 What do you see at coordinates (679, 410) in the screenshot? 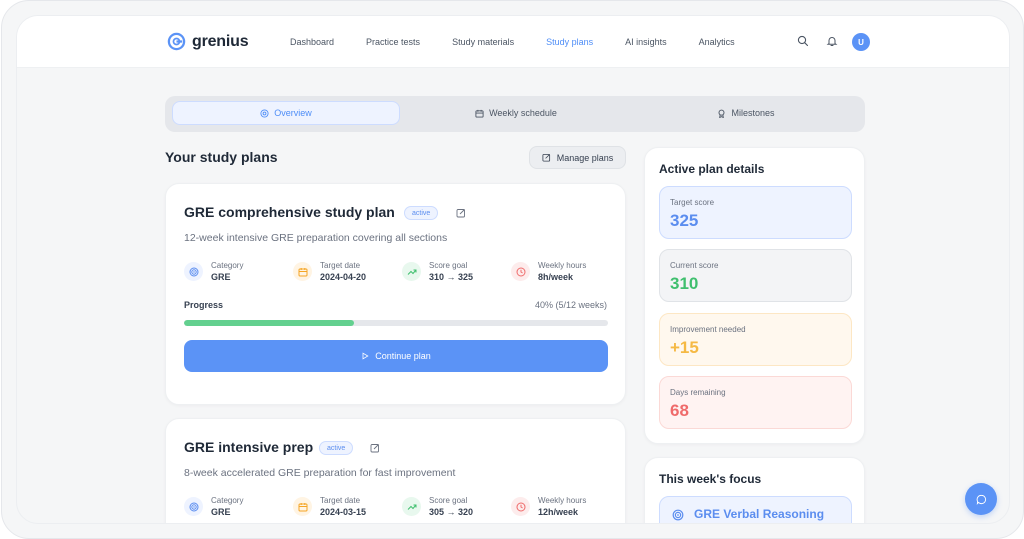
I see `metric-value: 68` at bounding box center [679, 410].